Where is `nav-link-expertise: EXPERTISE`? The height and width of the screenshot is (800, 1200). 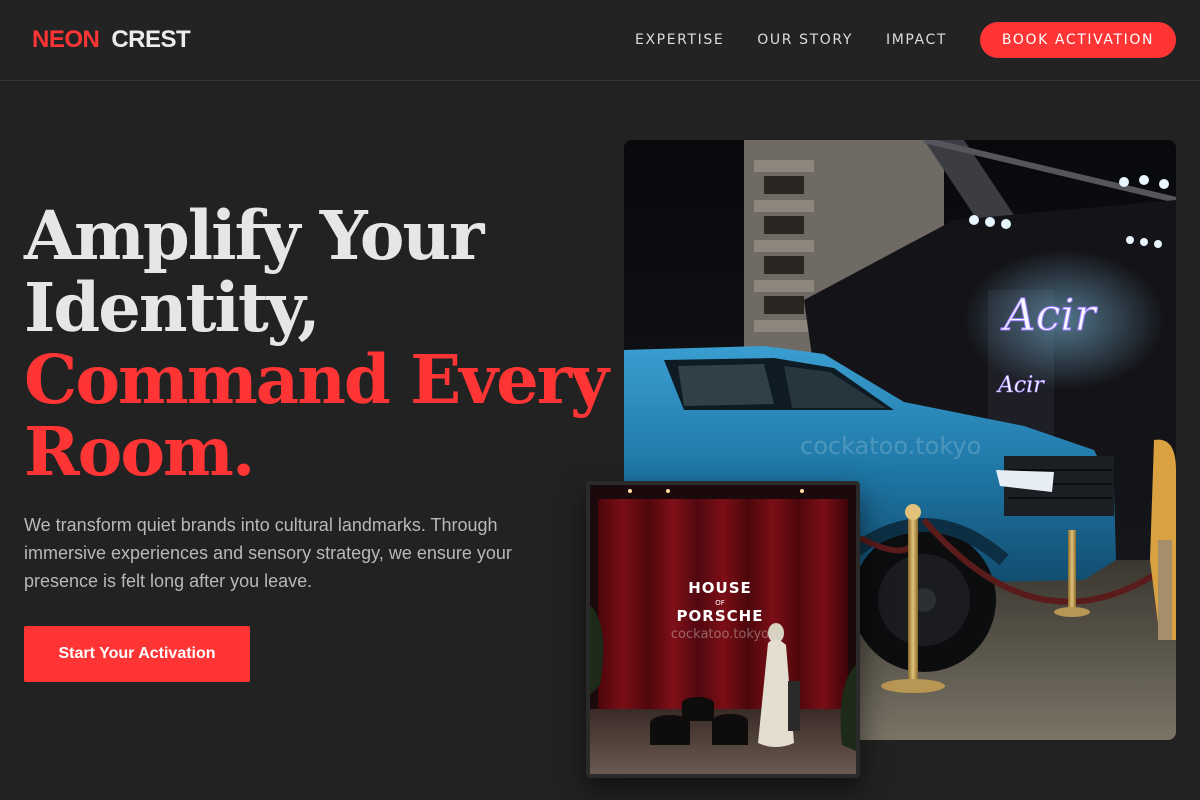
nav-link-expertise: EXPERTISE is located at coordinates (679, 40).